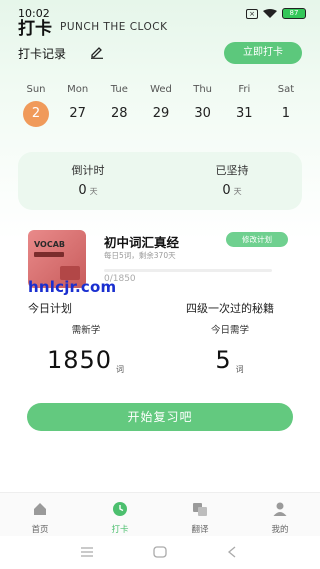 The image size is (320, 569). I want to click on status-icons: × 87, so click(276, 13).